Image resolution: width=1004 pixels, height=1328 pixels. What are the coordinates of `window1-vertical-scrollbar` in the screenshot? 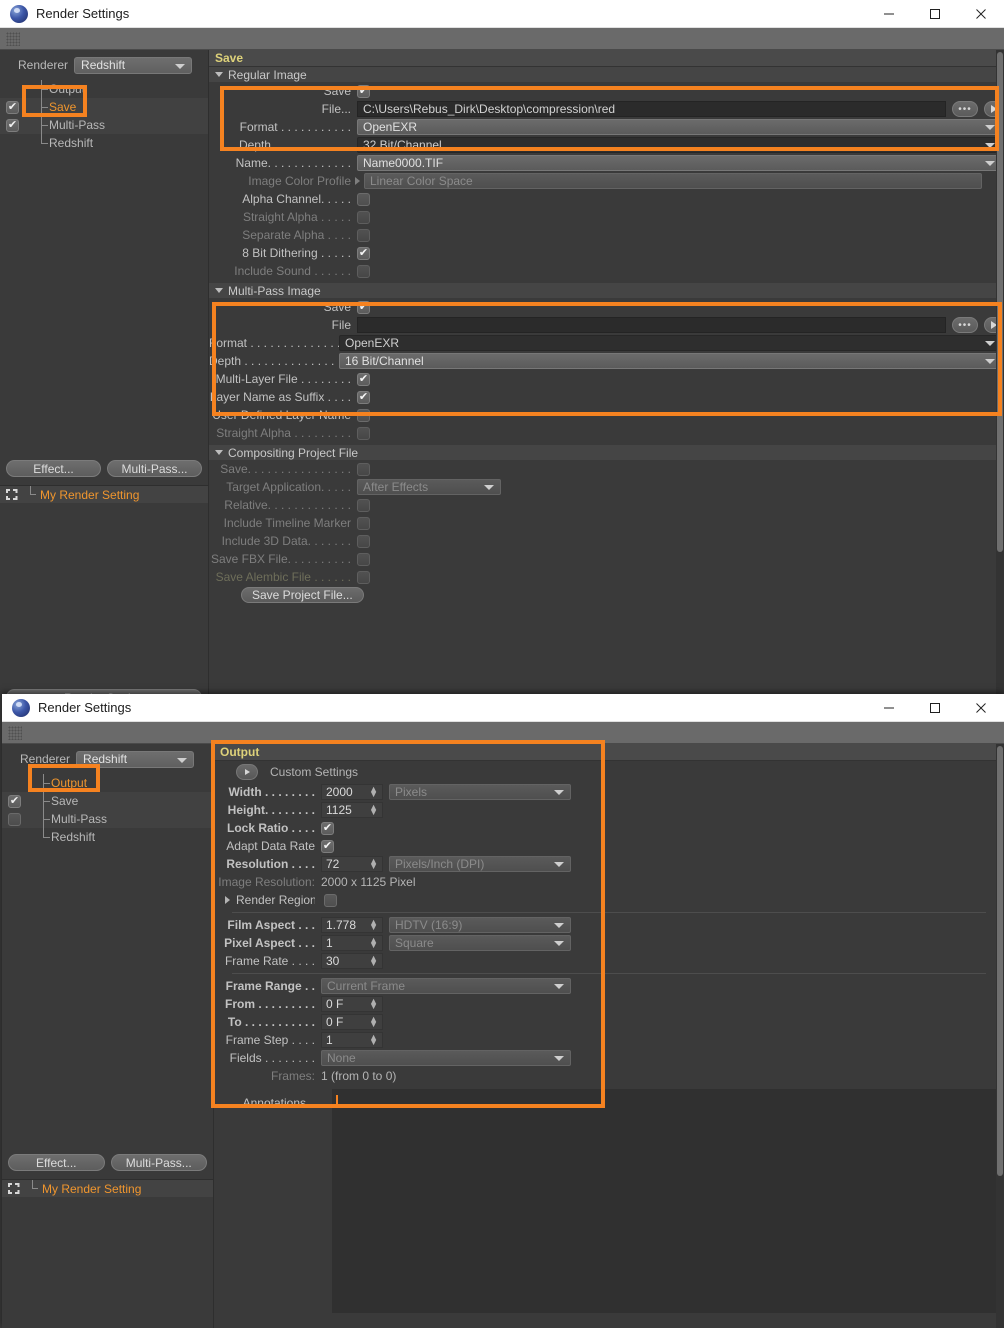 It's located at (1000, 375).